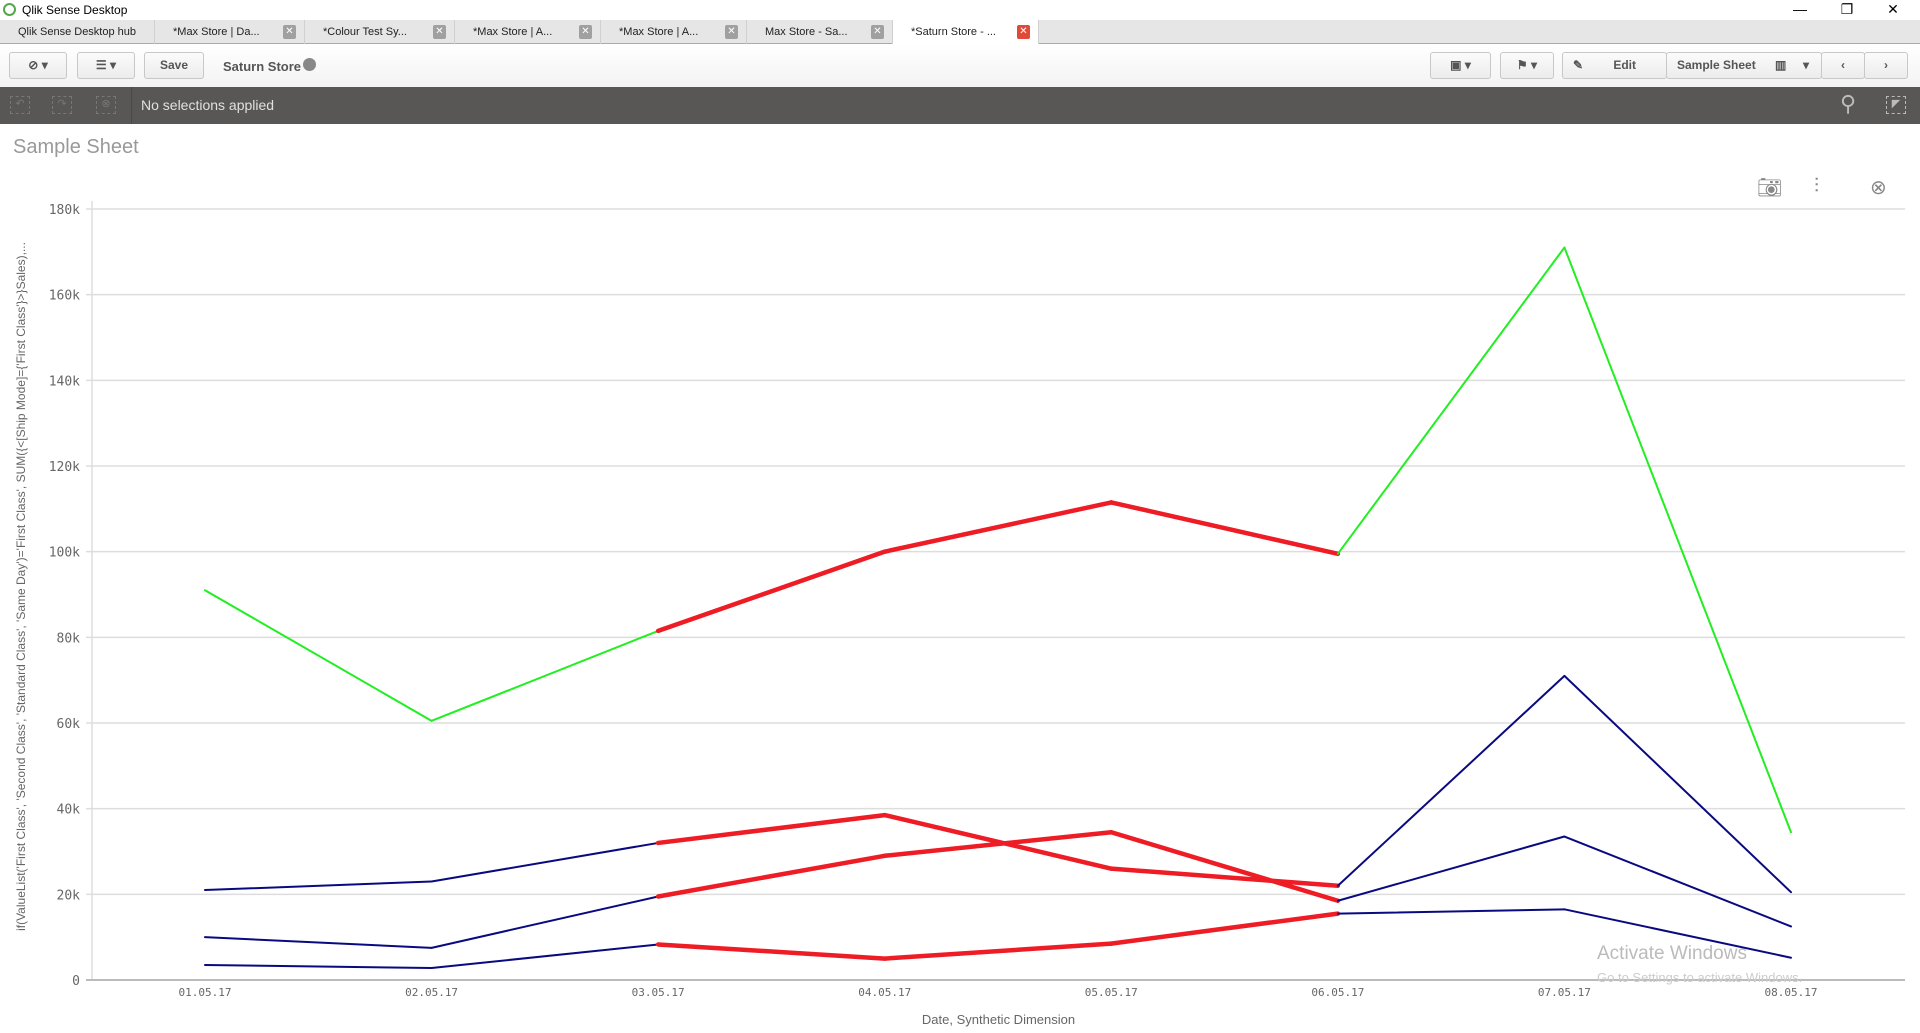 The width and height of the screenshot is (1920, 1033). What do you see at coordinates (1337, 992) in the screenshot?
I see `x-tick-label: 06.05.17` at bounding box center [1337, 992].